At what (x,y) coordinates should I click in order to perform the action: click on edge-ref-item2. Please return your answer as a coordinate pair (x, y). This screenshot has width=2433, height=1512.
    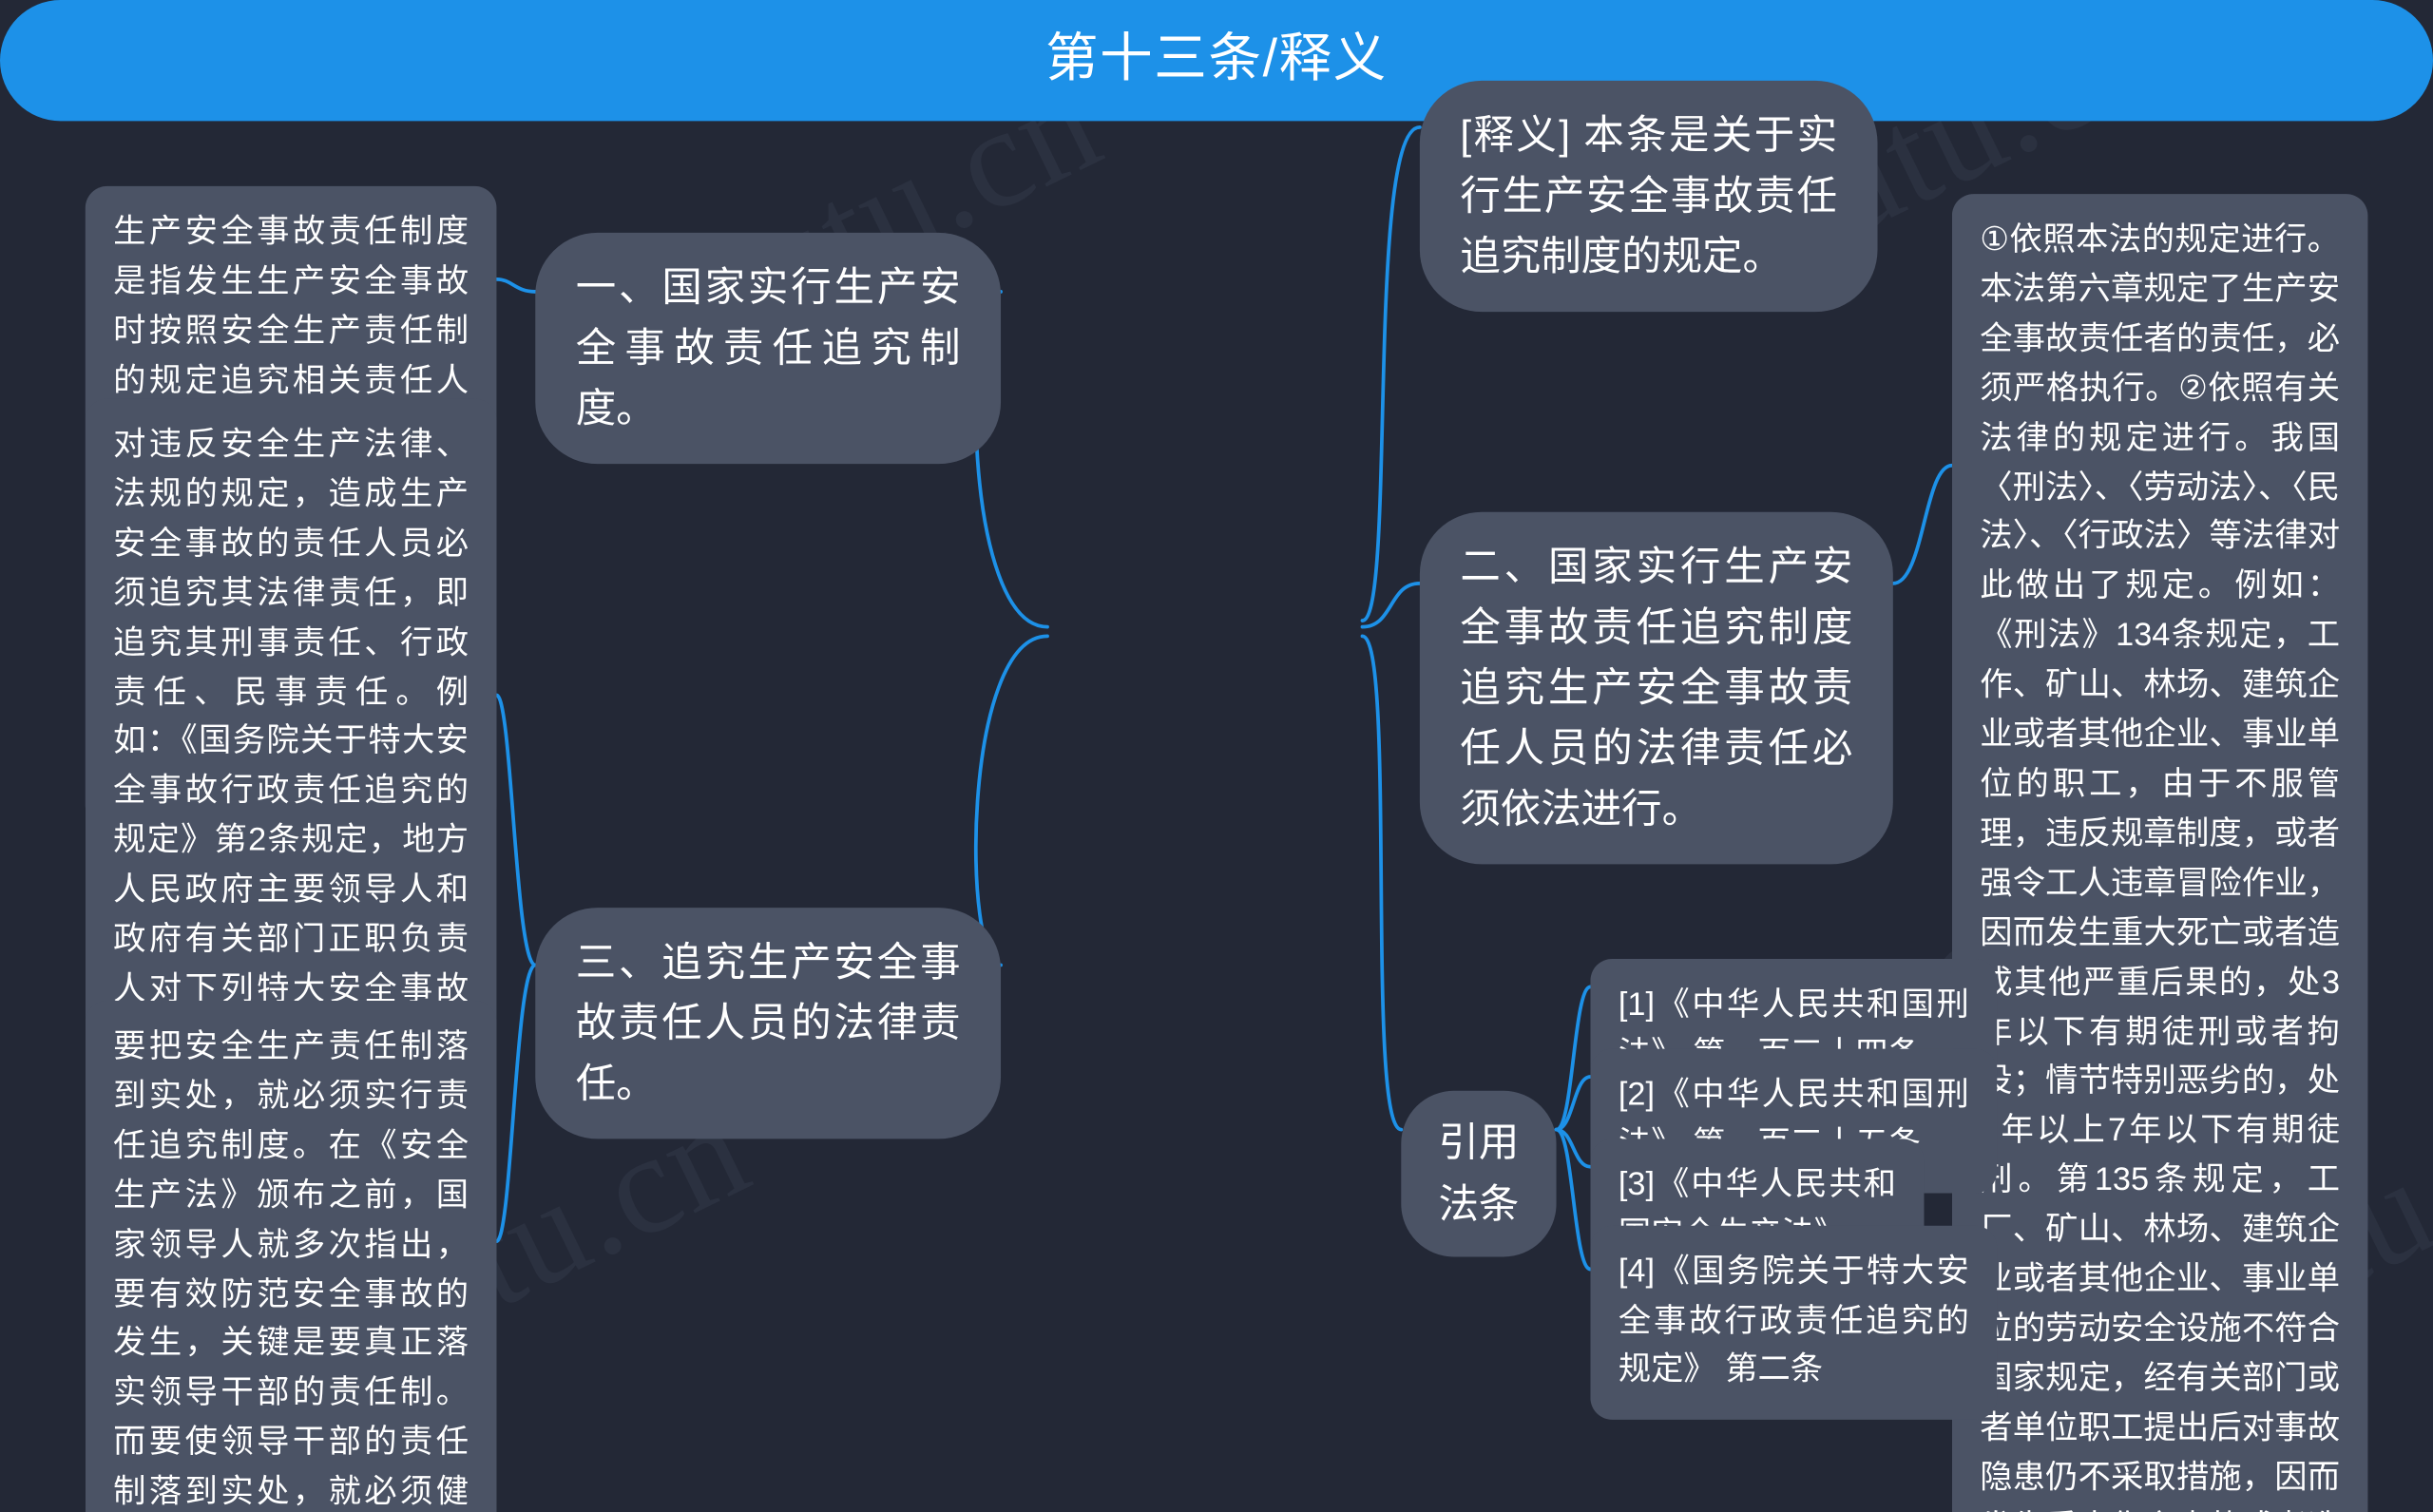
    Looking at the image, I should click on (1573, 1103).